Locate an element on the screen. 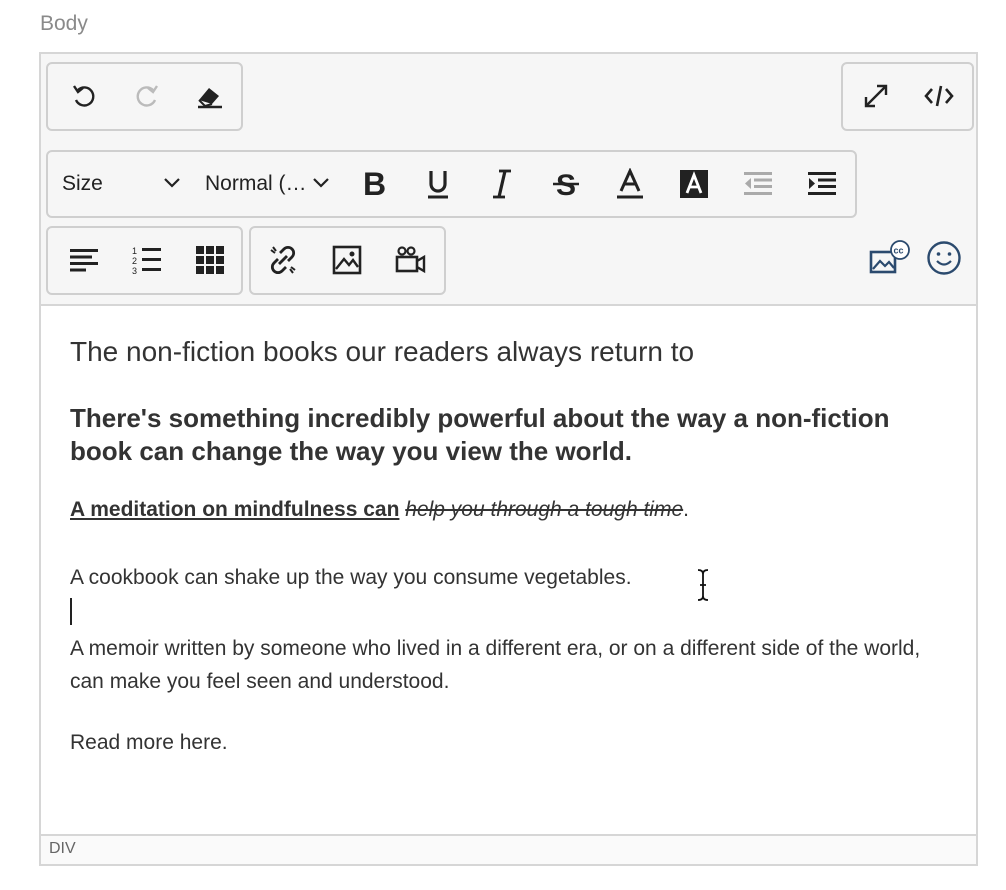 The image size is (1006, 890). insert-video-button is located at coordinates (411, 260).